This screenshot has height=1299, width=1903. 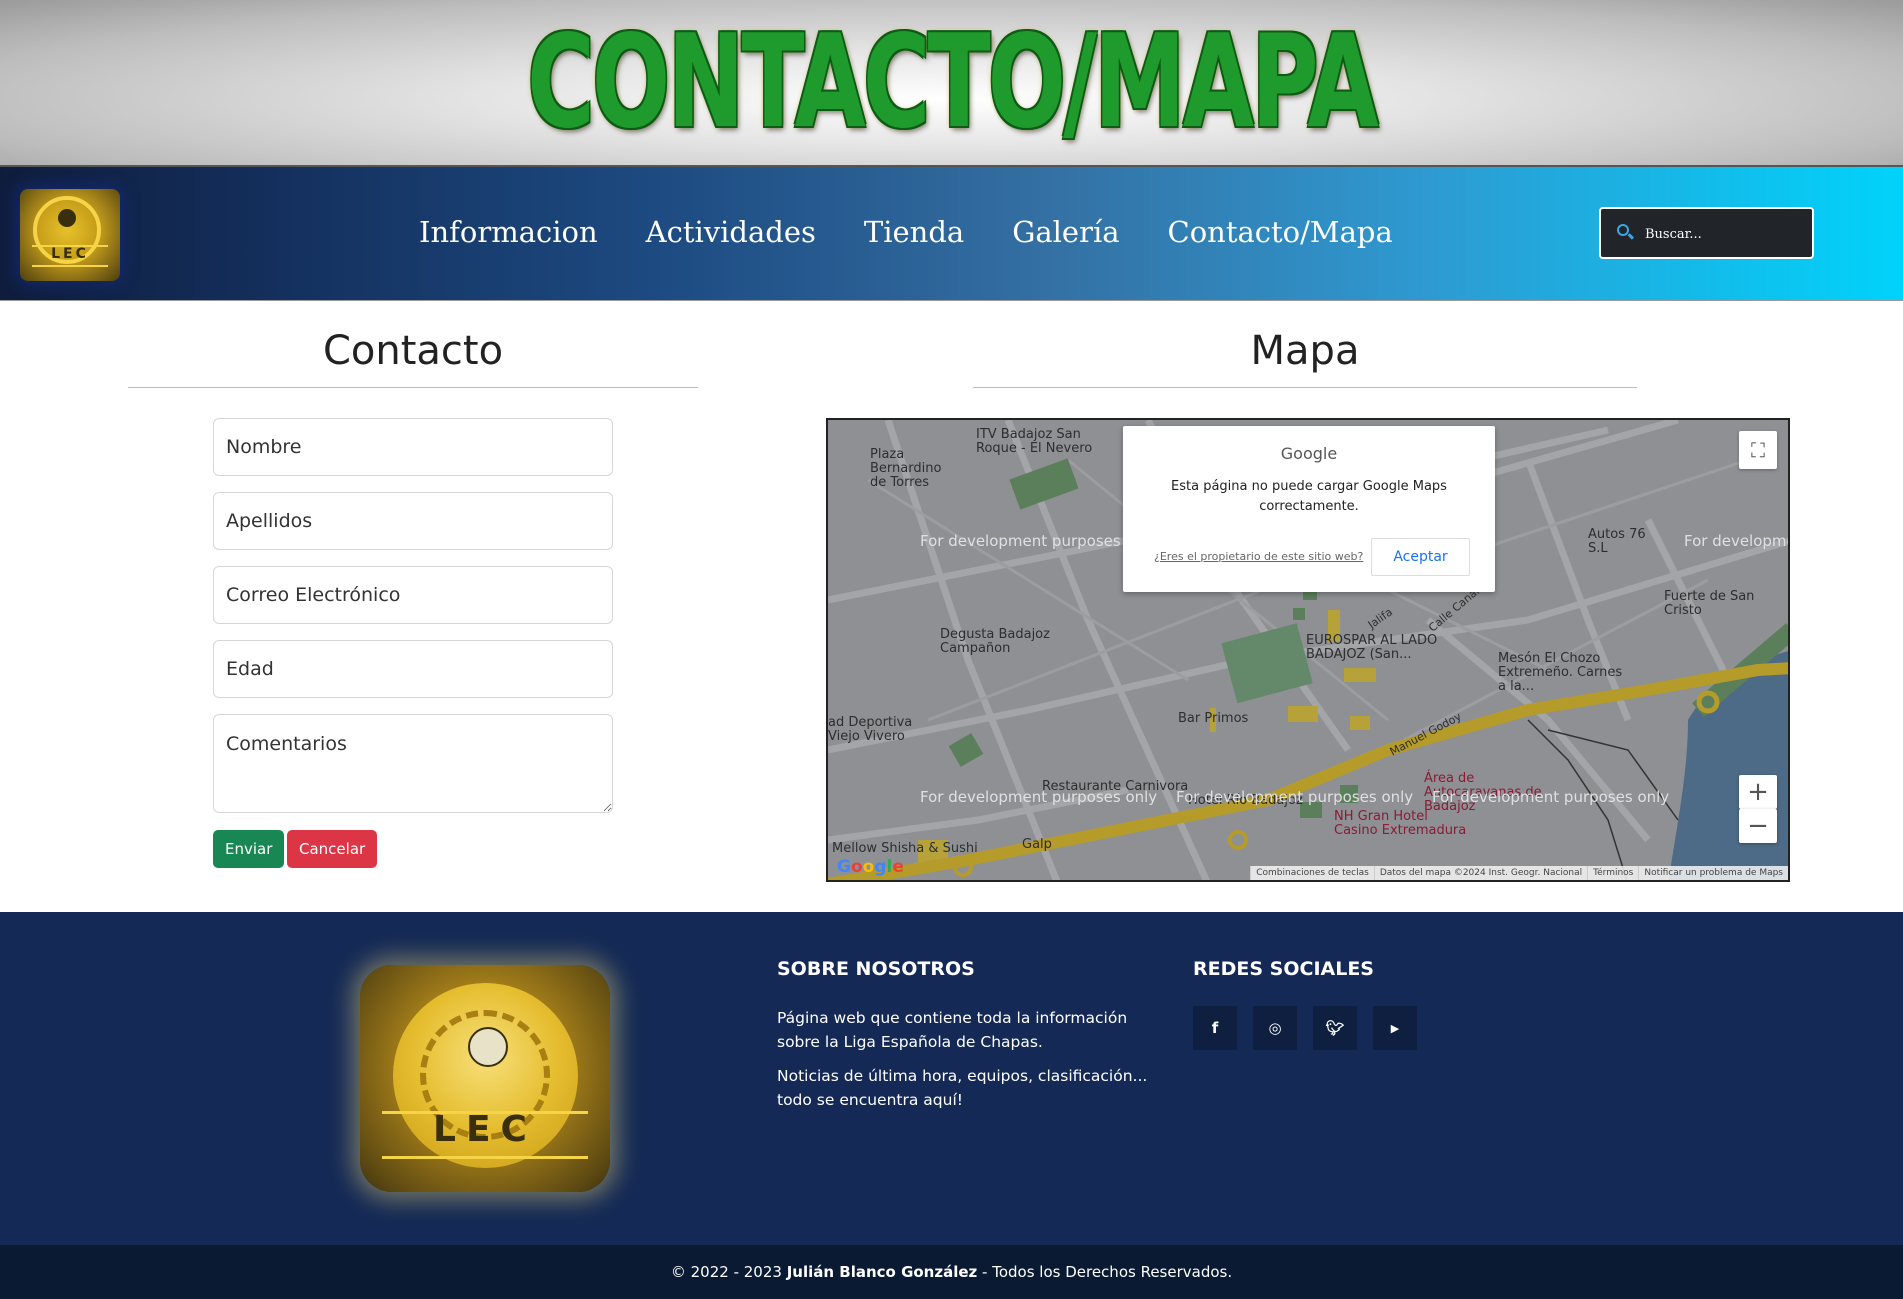 I want to click on zoom-out-icon: −, so click(x=1758, y=826).